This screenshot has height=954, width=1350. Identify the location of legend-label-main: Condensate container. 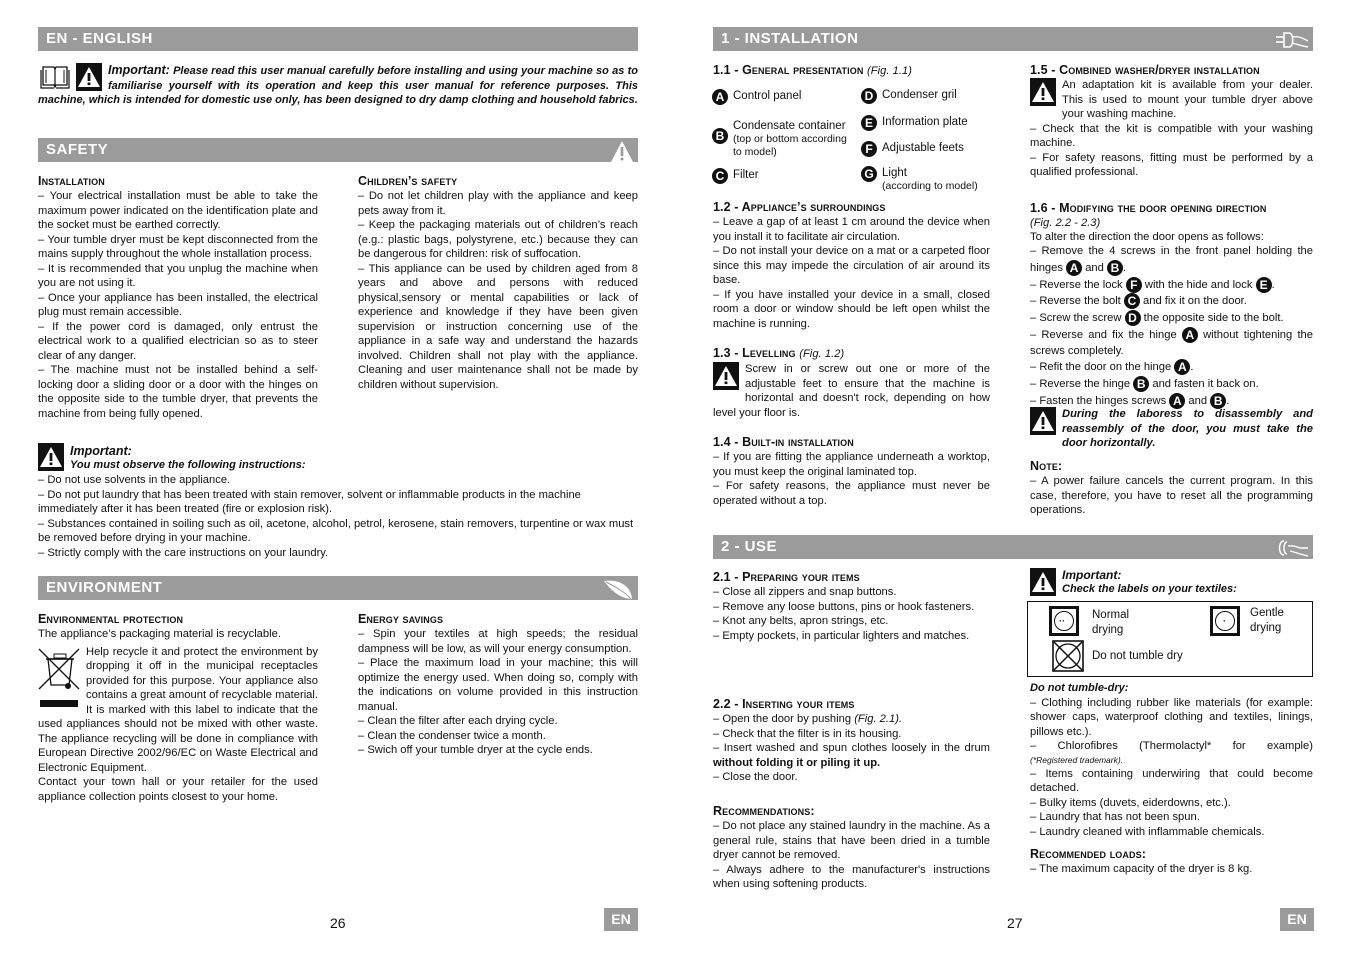
(789, 126).